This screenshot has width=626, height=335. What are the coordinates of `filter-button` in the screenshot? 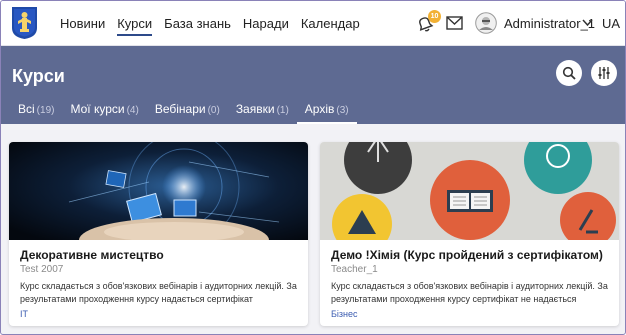 It's located at (604, 73).